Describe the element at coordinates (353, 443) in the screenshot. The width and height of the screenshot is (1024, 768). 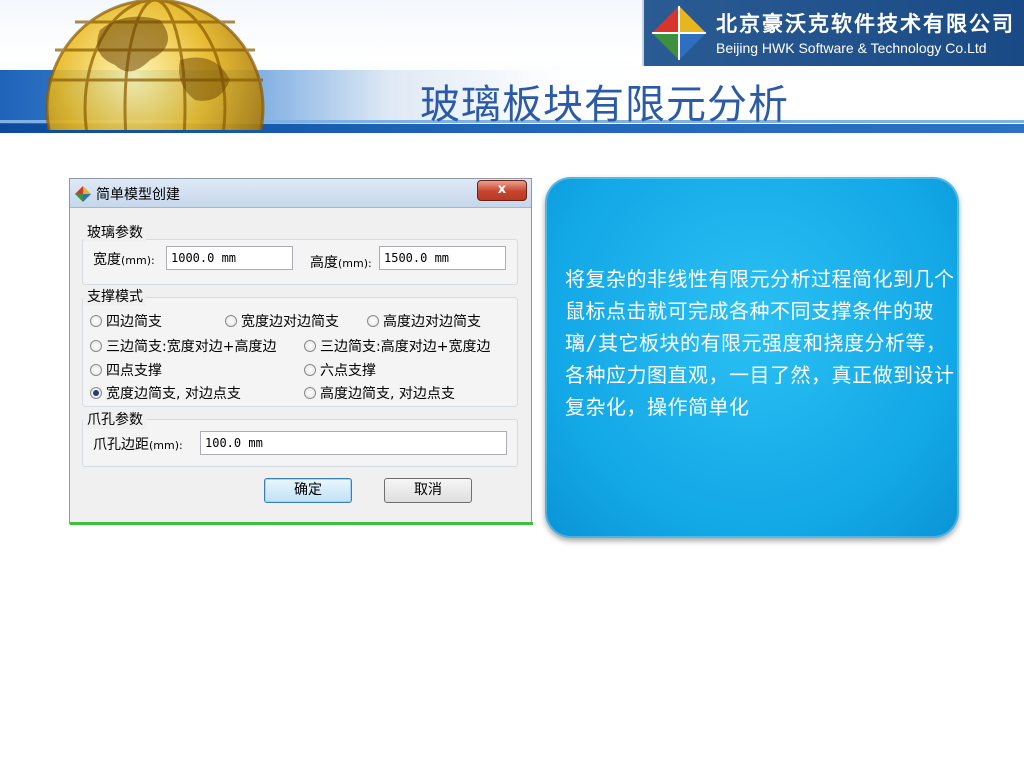
I see `claw-edge-input` at that location.